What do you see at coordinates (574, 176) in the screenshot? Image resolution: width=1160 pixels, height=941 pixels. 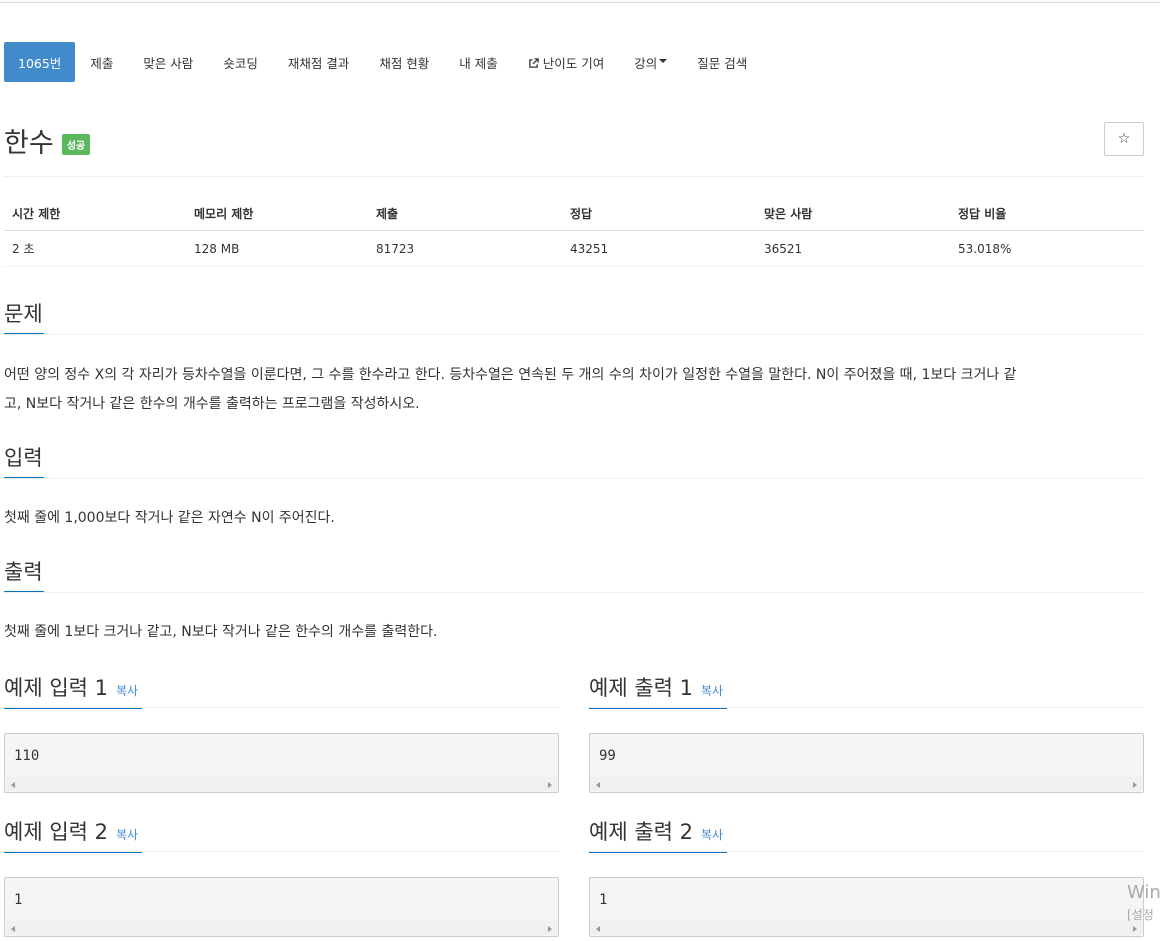 I see `divider` at bounding box center [574, 176].